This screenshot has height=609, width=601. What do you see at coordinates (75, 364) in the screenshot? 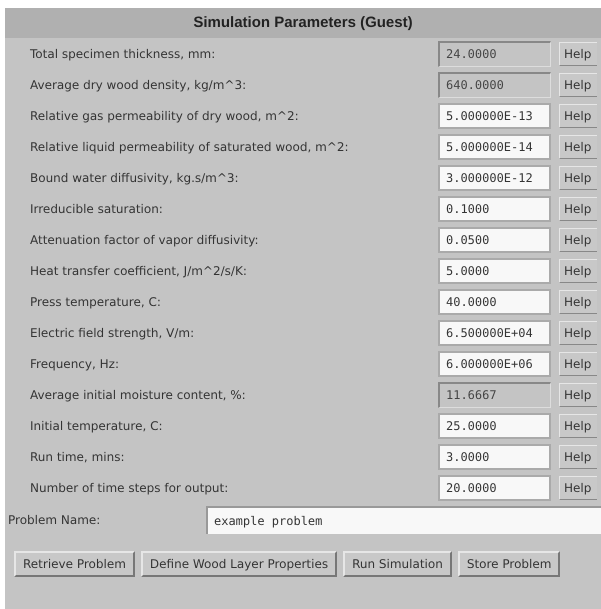
I see `field-label: Frequency, Hz:` at bounding box center [75, 364].